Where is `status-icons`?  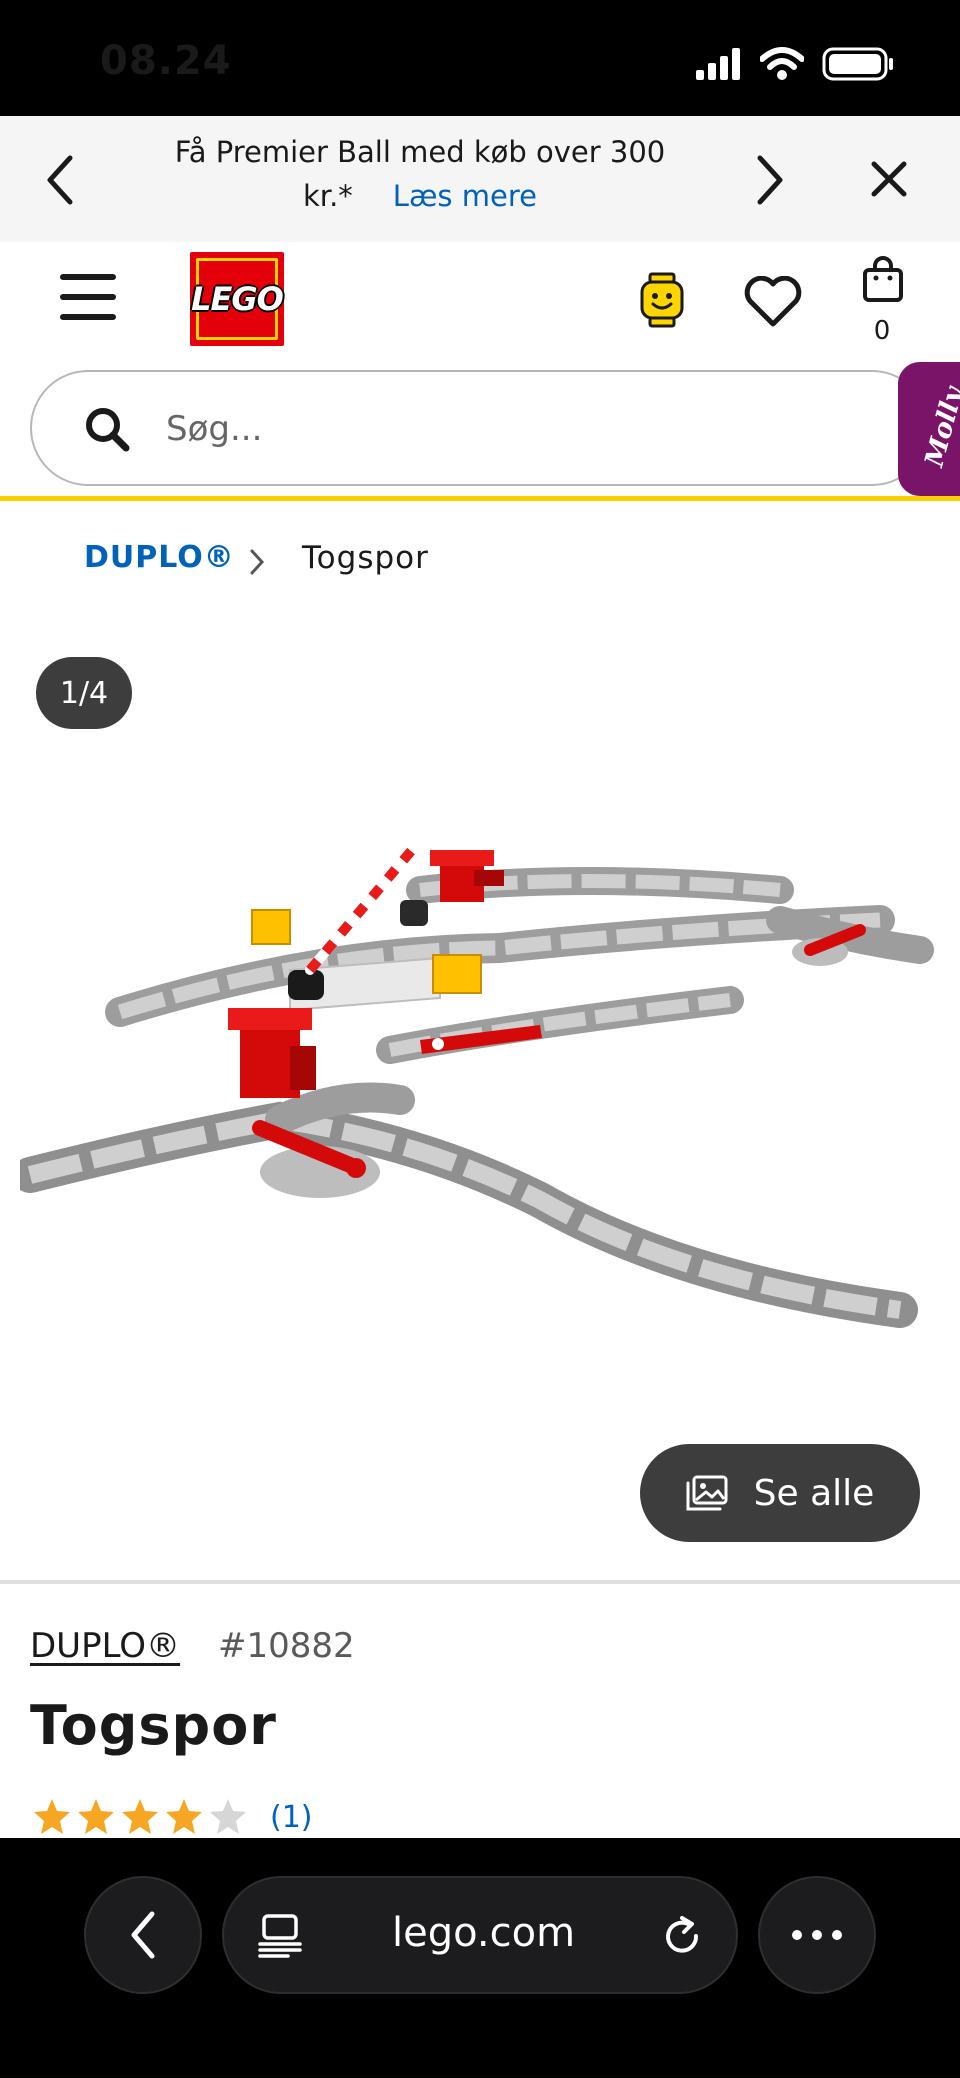
status-icons is located at coordinates (795, 64).